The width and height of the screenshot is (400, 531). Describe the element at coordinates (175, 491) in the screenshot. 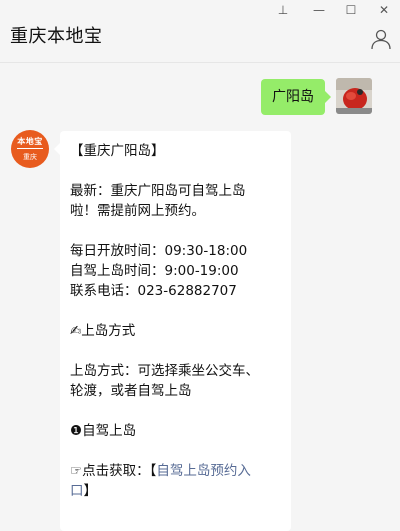

I see `message-click-line-2: 口】` at that location.